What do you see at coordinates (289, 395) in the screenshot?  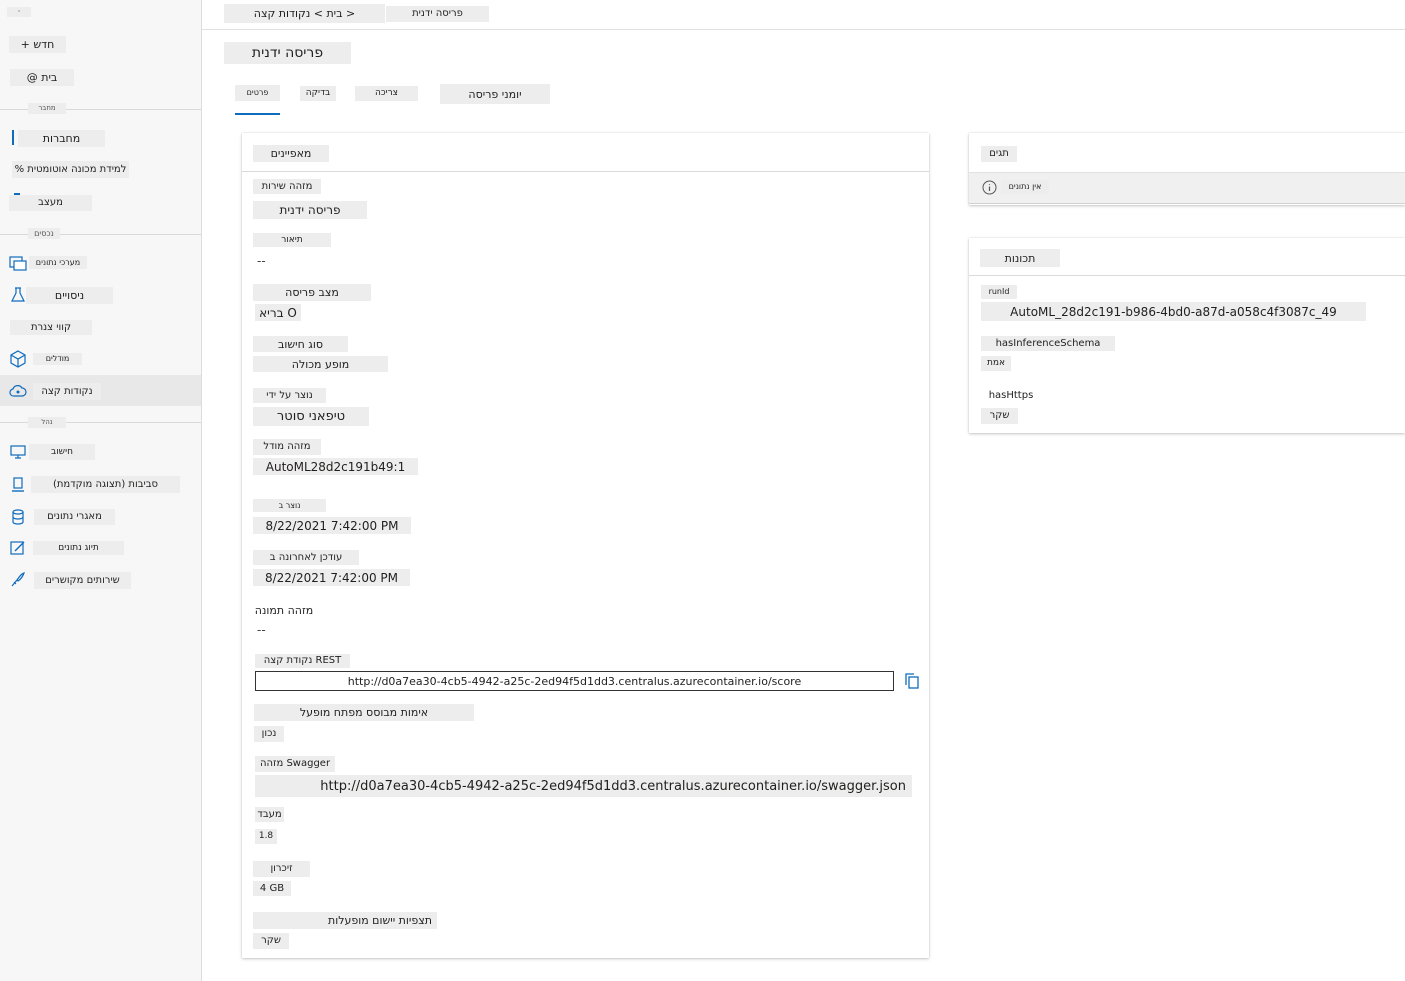 I see `created-by-label: נוצר על ידי` at bounding box center [289, 395].